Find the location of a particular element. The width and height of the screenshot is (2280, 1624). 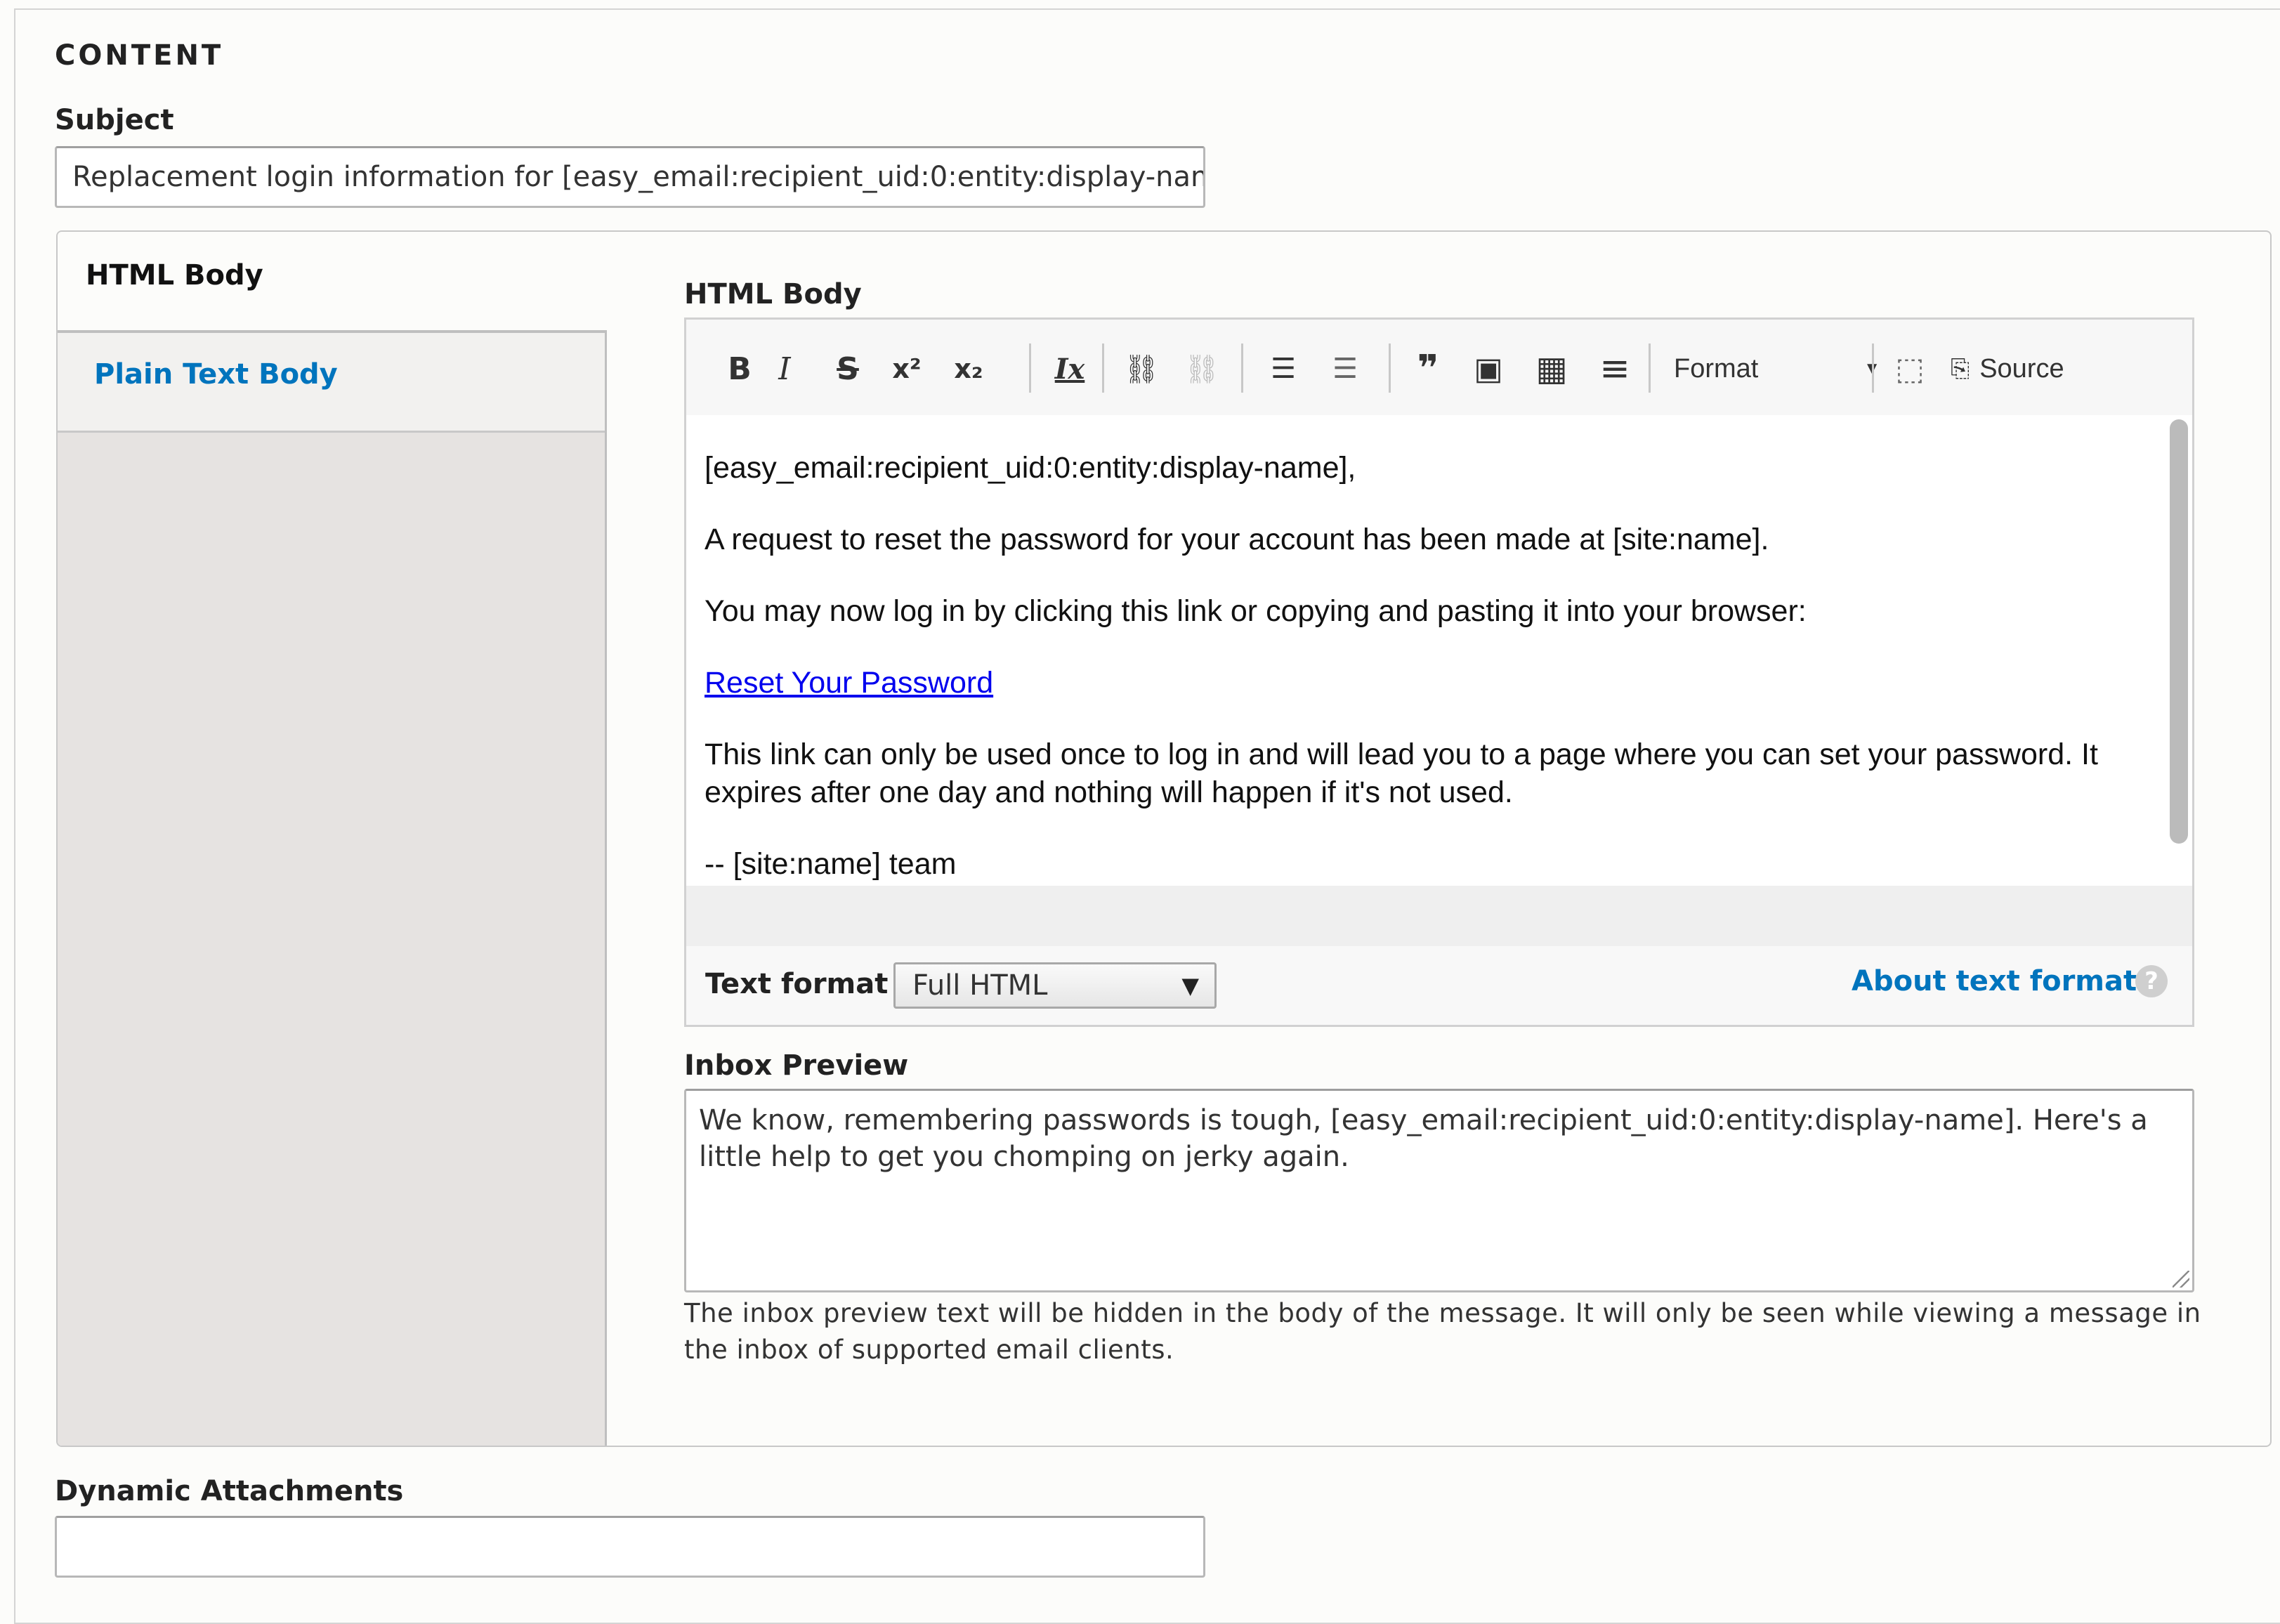

blockquote-button: ❞ is located at coordinates (1428, 368).